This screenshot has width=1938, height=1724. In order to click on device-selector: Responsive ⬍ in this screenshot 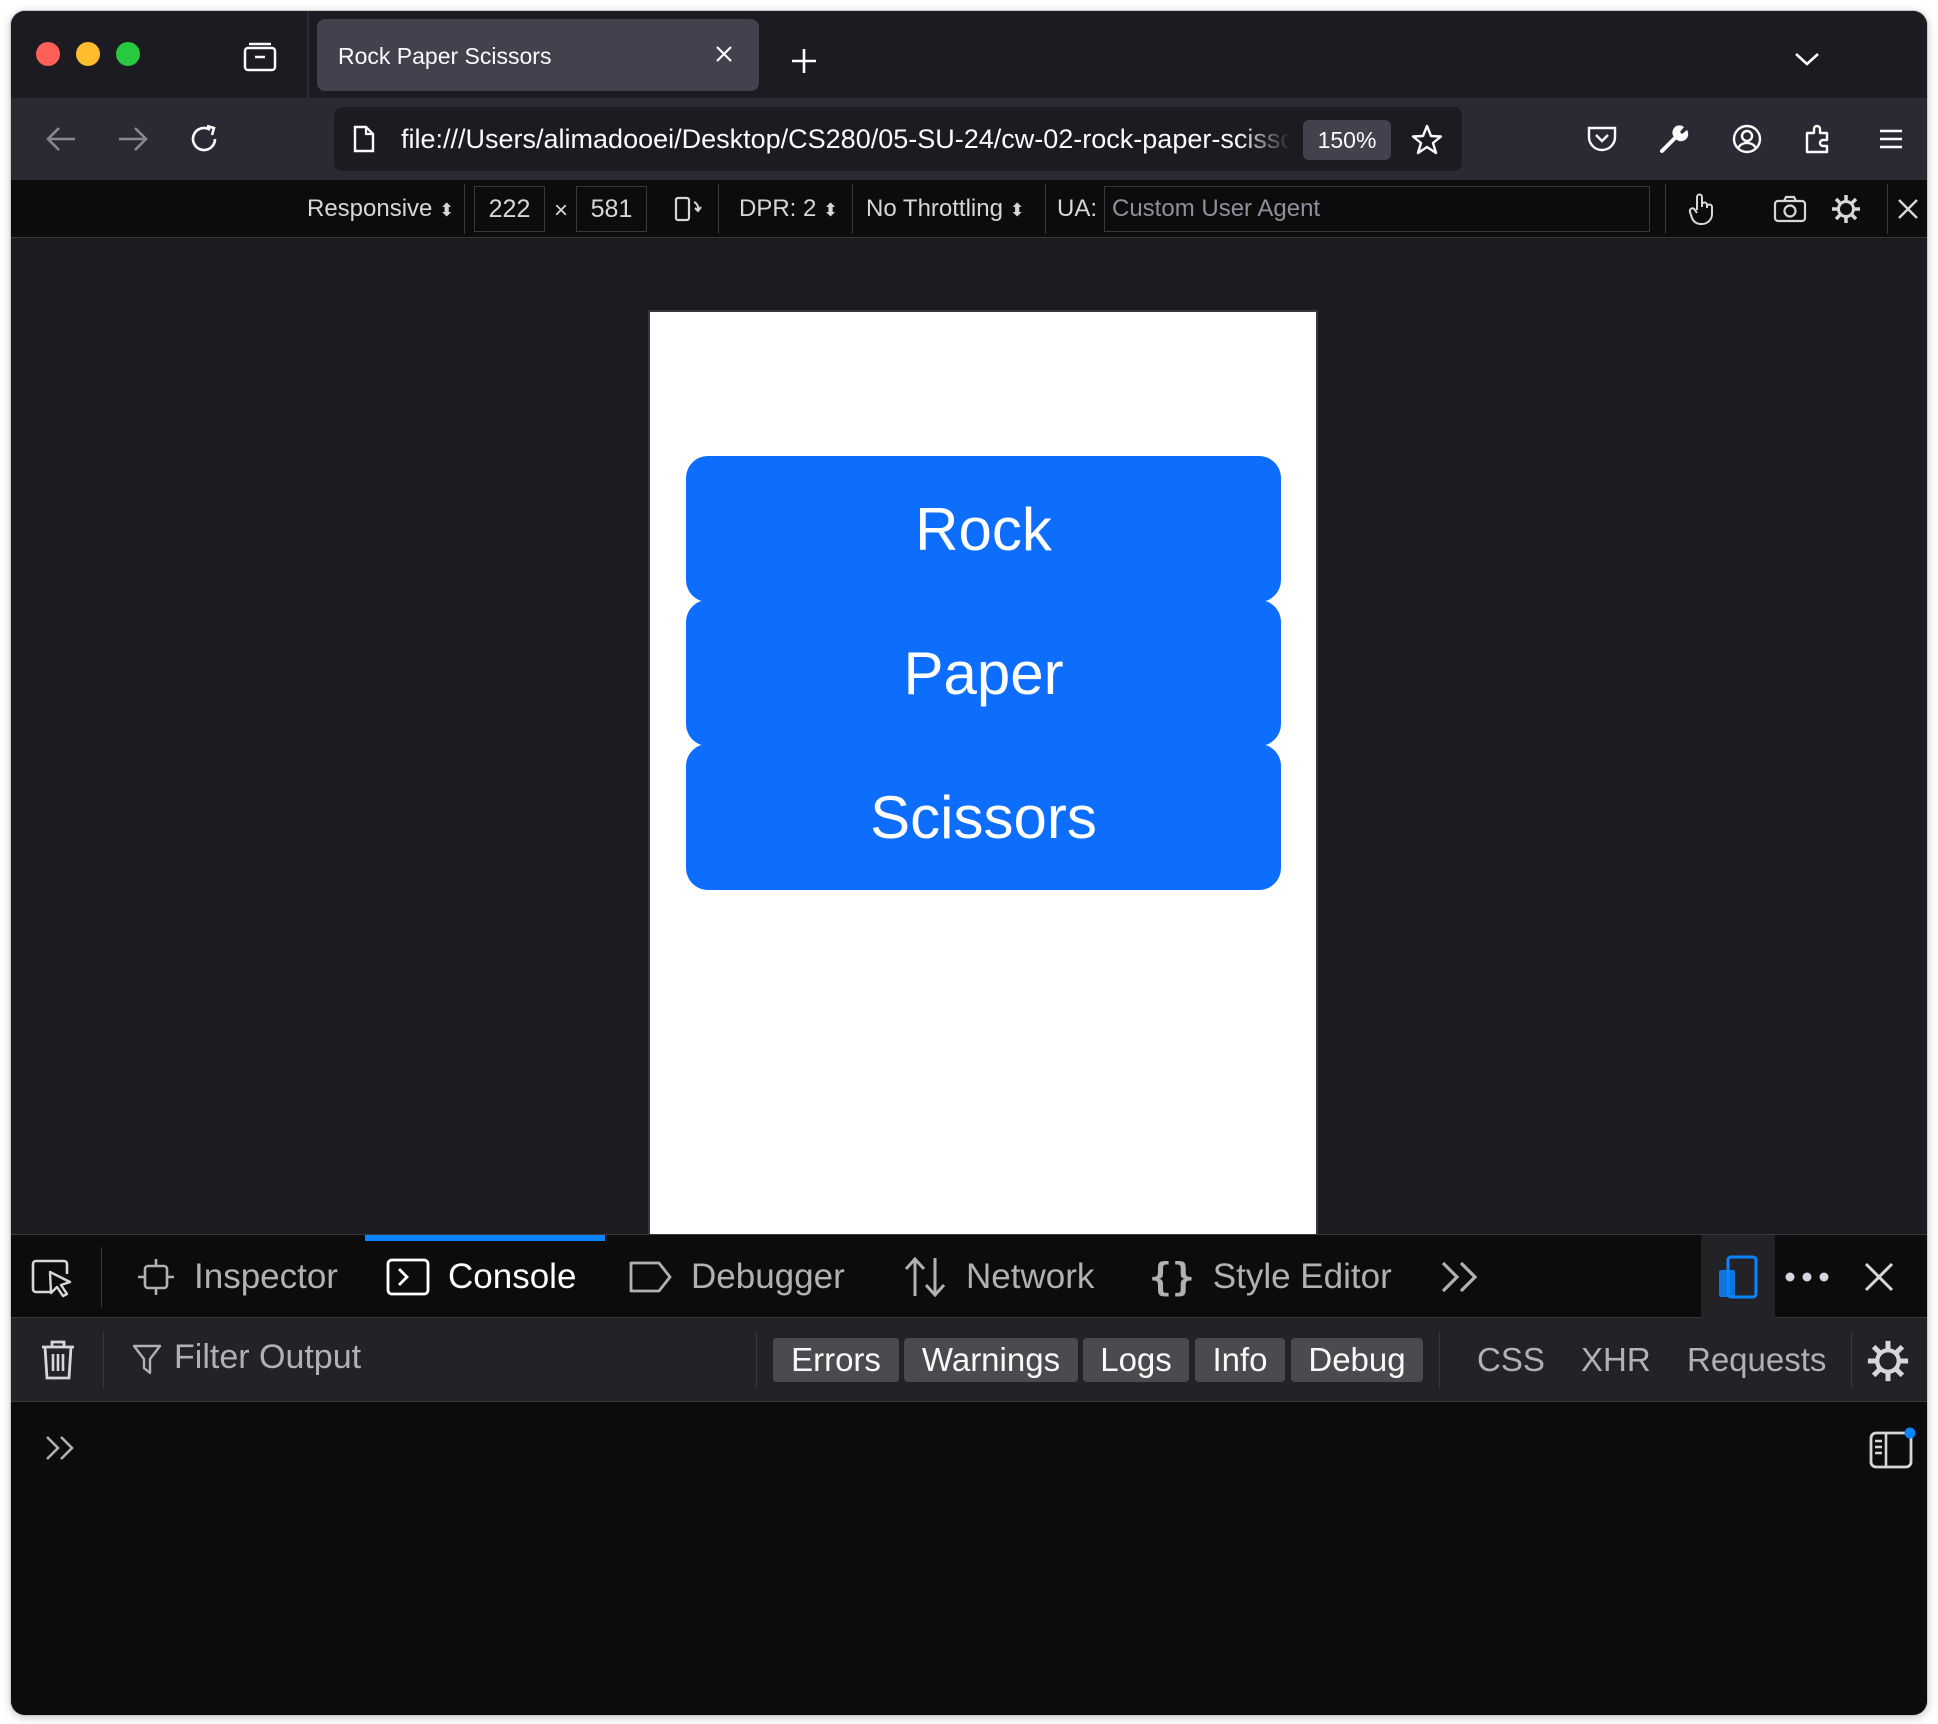, I will do `click(380, 209)`.